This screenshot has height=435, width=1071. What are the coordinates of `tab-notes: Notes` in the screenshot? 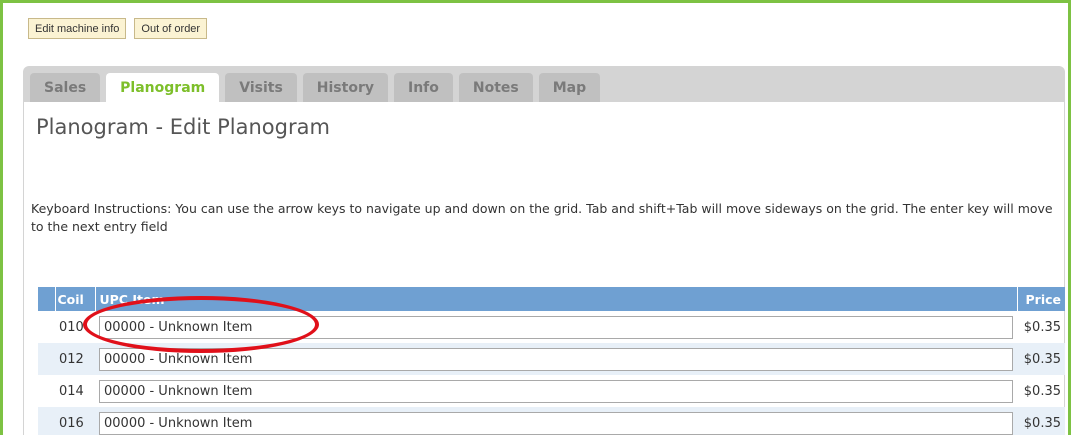 It's located at (495, 87).